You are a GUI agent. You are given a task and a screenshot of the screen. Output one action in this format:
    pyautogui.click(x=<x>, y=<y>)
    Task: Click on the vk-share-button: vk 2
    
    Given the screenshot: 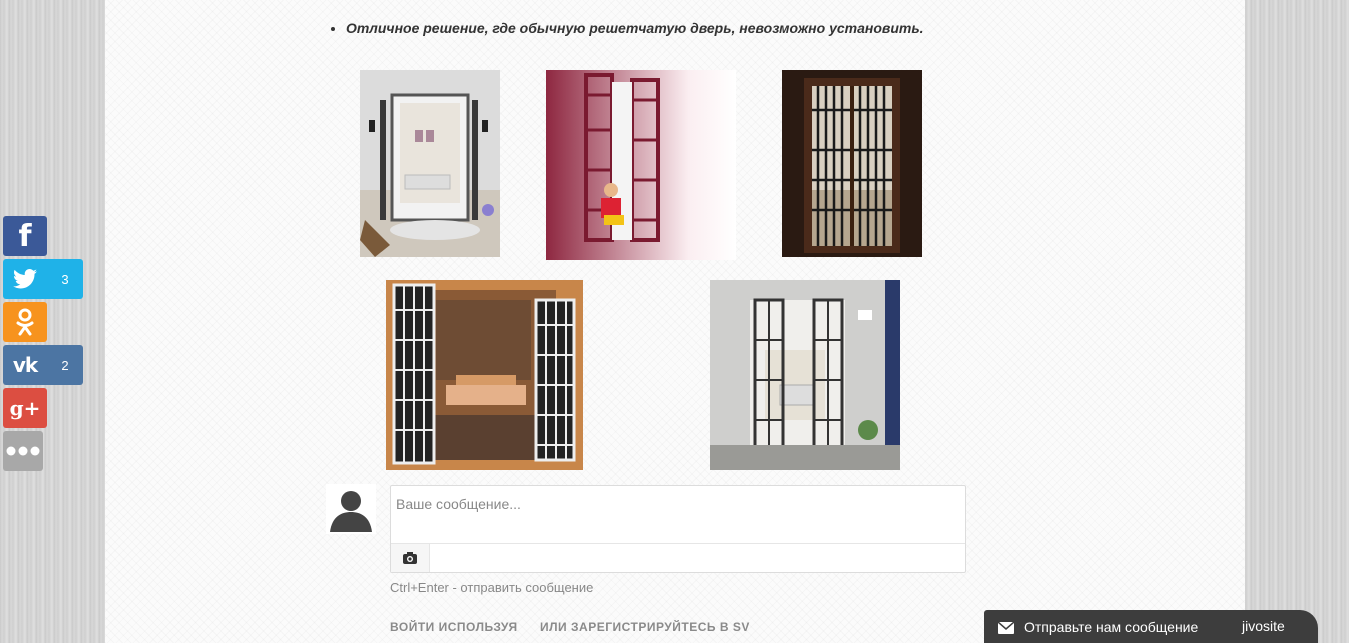 What is the action you would take?
    pyautogui.click(x=43, y=365)
    